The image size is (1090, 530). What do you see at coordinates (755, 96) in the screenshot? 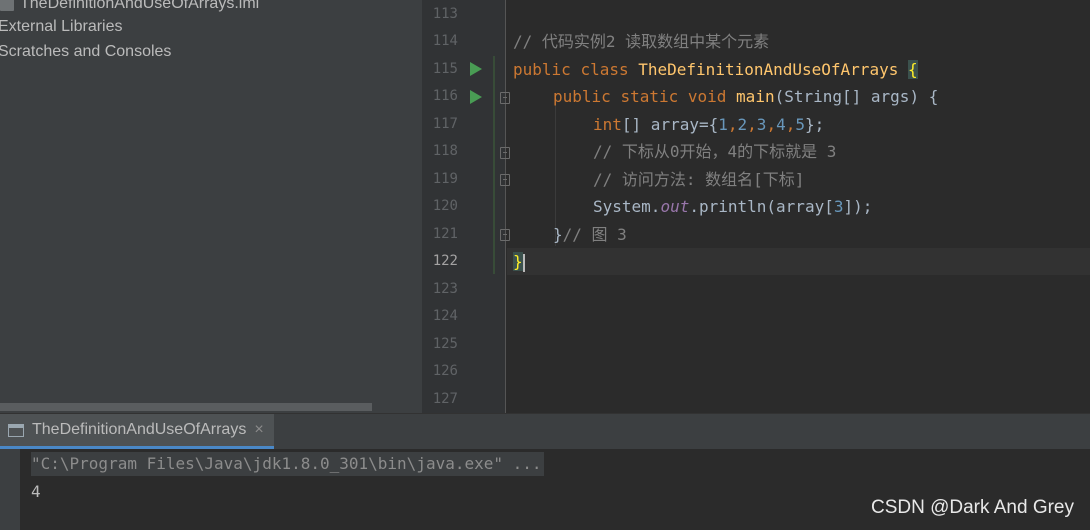
I see `method-name: main` at bounding box center [755, 96].